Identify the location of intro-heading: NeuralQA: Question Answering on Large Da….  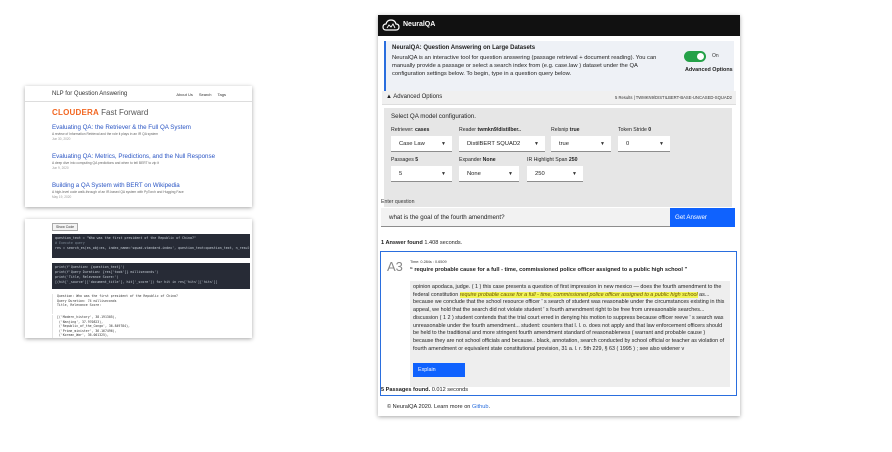
(464, 48).